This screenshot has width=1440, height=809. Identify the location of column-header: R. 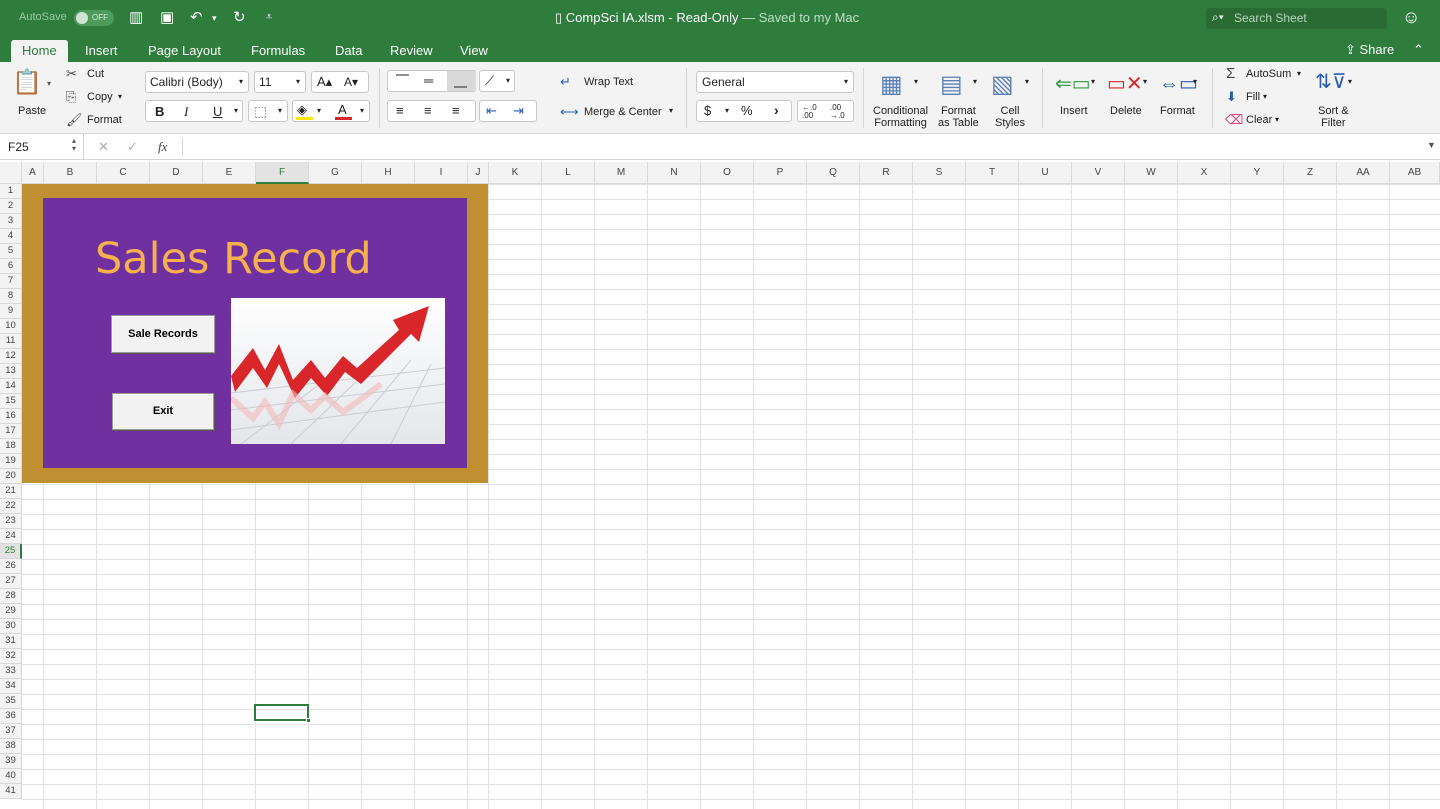
(886, 173).